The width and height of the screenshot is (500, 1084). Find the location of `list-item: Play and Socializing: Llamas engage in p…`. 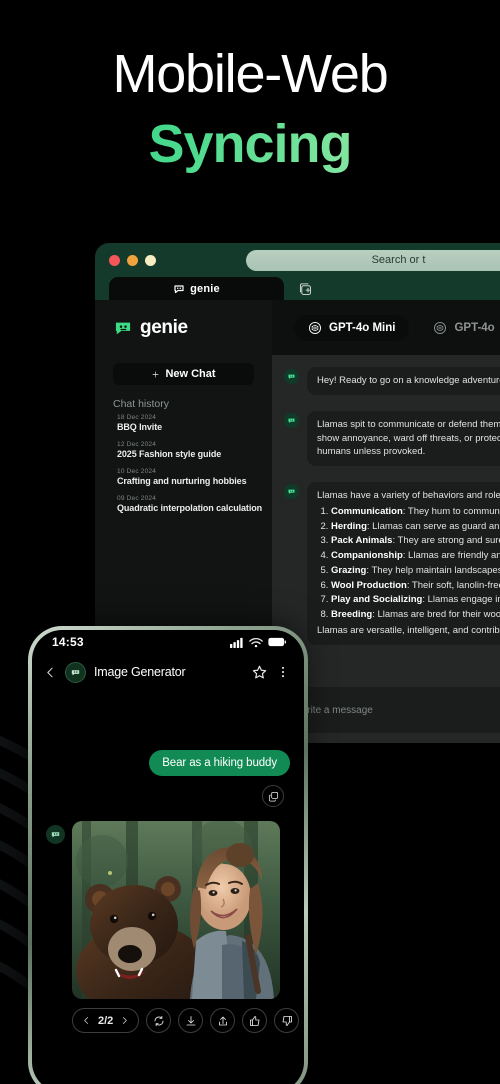

list-item: Play and Socializing: Llamas engage in p… is located at coordinates (415, 600).